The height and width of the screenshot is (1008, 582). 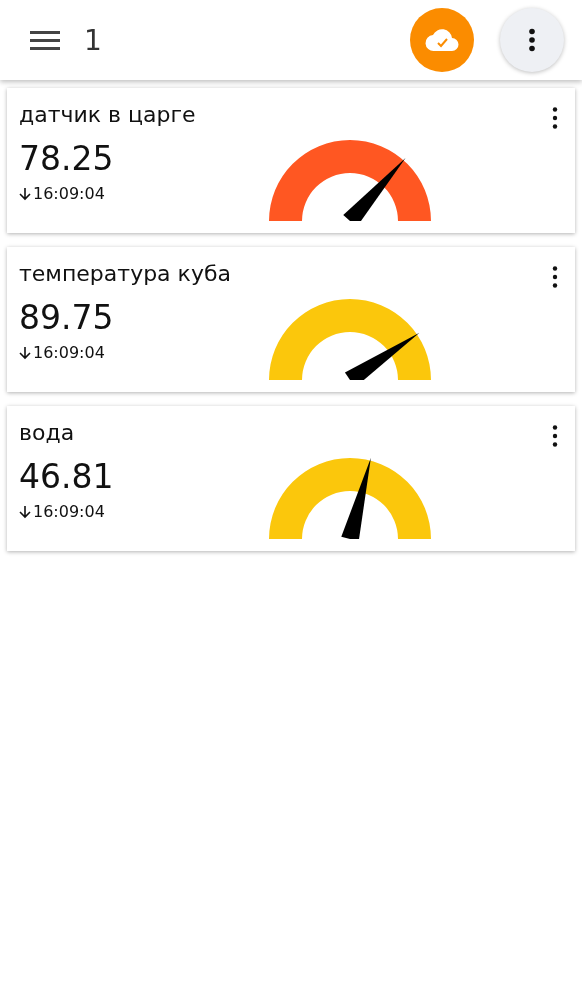 What do you see at coordinates (374, 189) in the screenshot?
I see `gauge-needle` at bounding box center [374, 189].